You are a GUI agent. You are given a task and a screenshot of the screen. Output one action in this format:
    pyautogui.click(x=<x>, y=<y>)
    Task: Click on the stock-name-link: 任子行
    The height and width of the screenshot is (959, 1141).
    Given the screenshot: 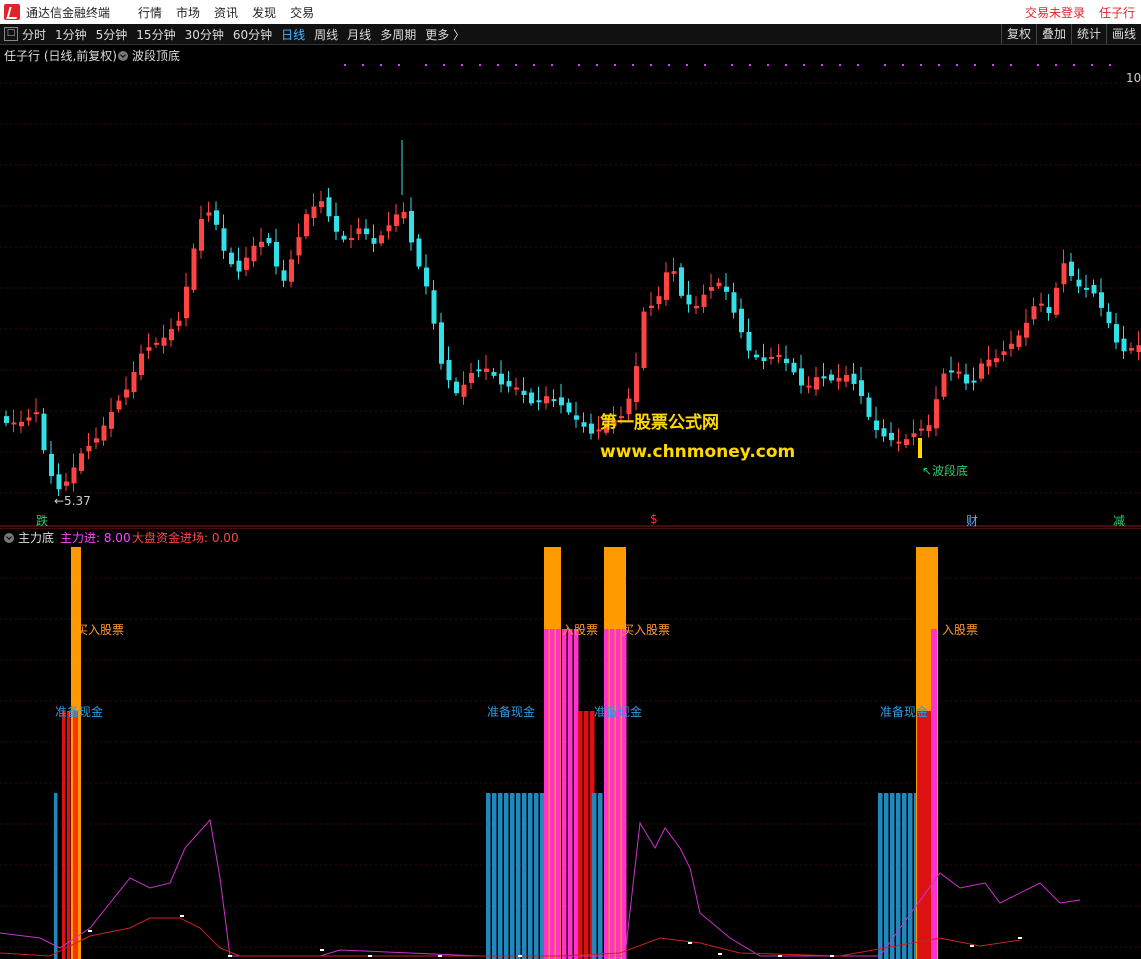 What is the action you would take?
    pyautogui.click(x=1117, y=12)
    